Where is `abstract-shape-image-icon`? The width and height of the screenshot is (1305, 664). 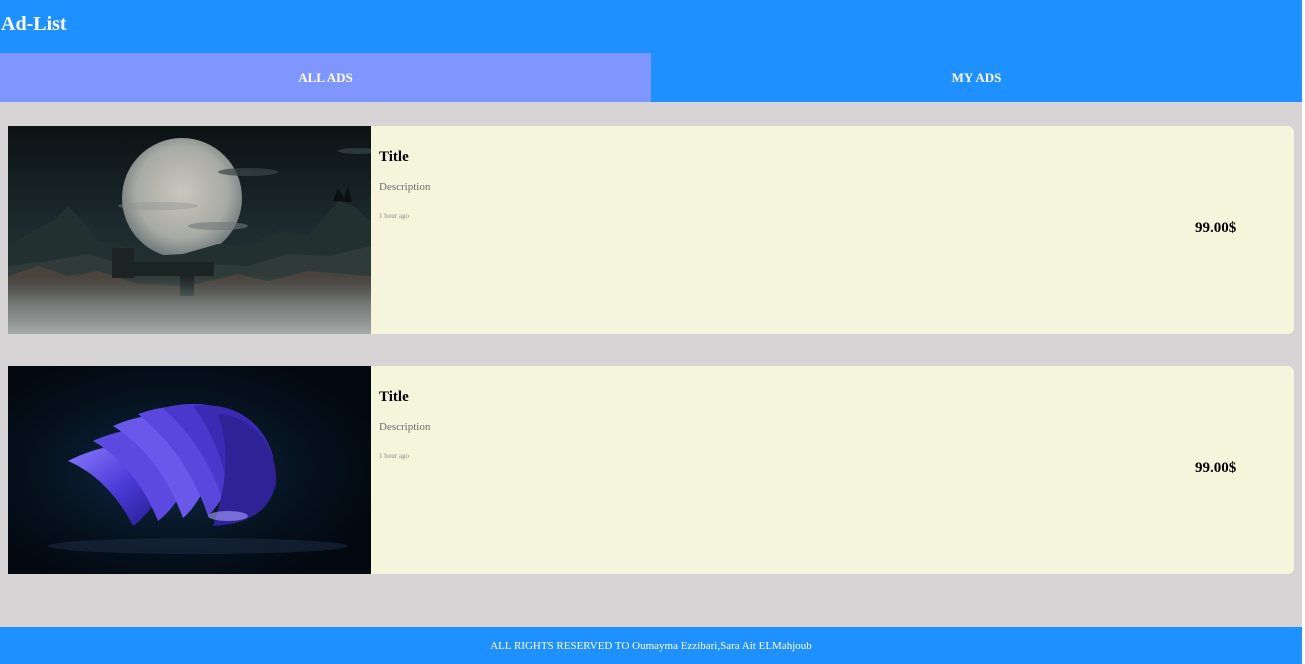
abstract-shape-image-icon is located at coordinates (189, 470).